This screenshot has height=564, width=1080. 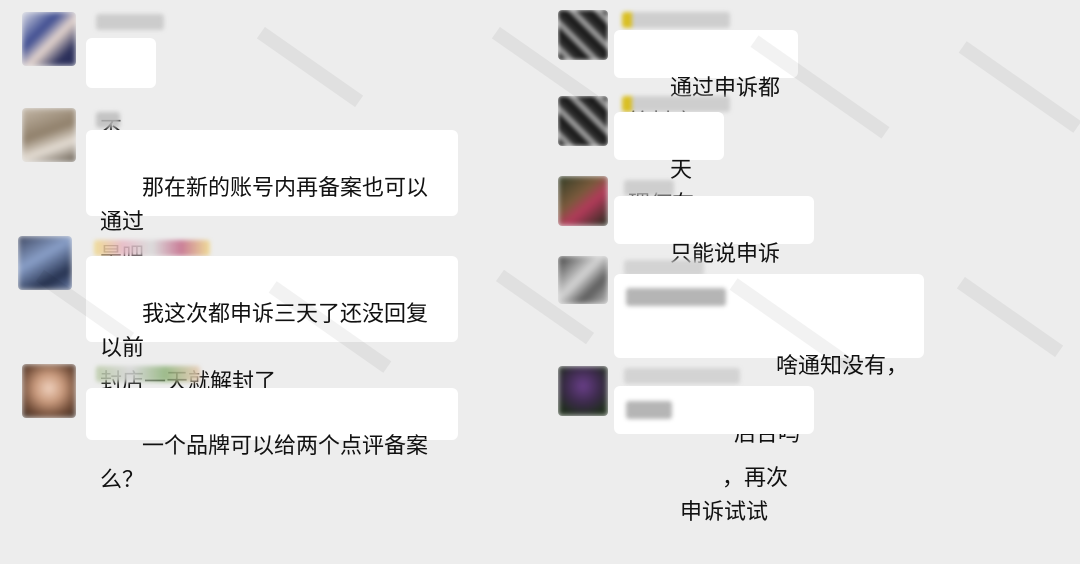 I want to click on message-3: 我这次都申诉三天了还没回复 以前 封店一天就解封了, so click(x=270, y=311).